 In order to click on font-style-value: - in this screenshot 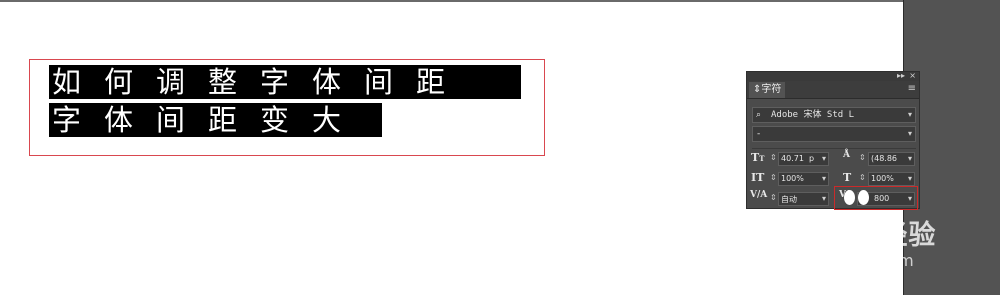, I will do `click(759, 134)`.